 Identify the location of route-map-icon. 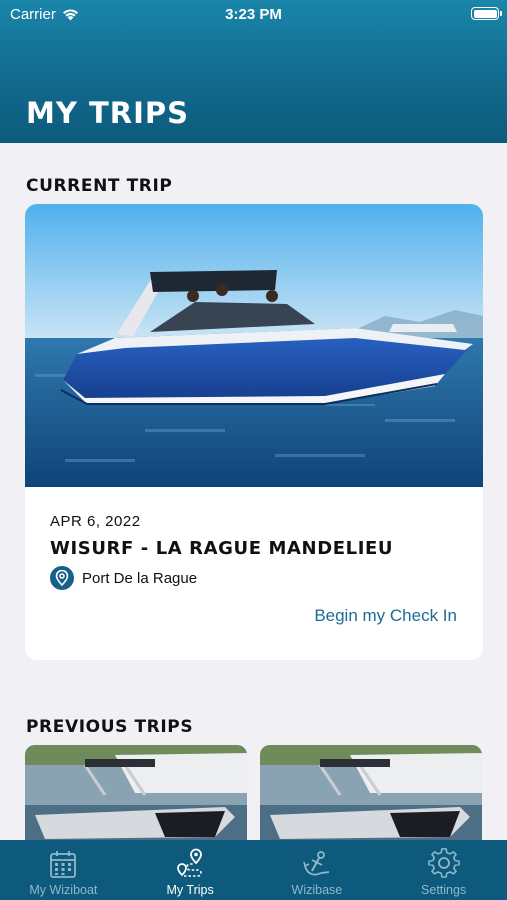
(190, 862).